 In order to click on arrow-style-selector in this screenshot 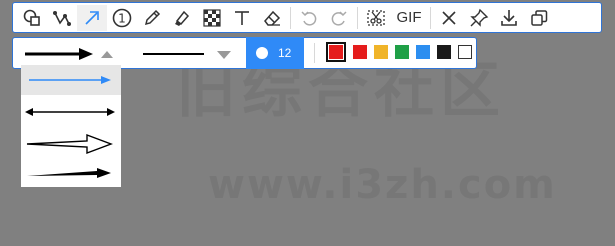, I will do `click(76, 54)`.